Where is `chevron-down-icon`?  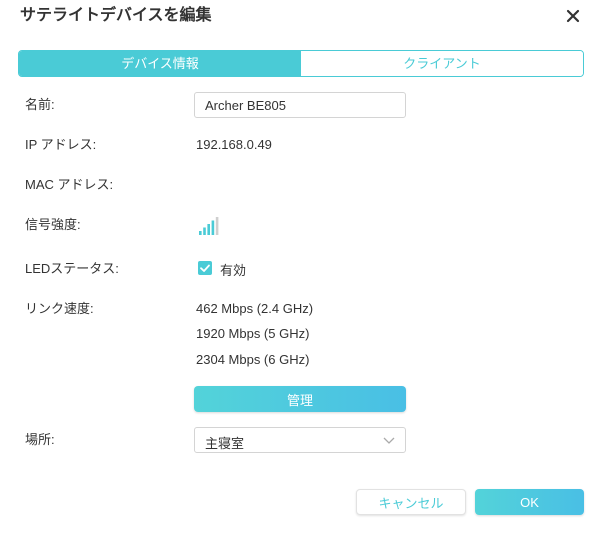
chevron-down-icon is located at coordinates (389, 440).